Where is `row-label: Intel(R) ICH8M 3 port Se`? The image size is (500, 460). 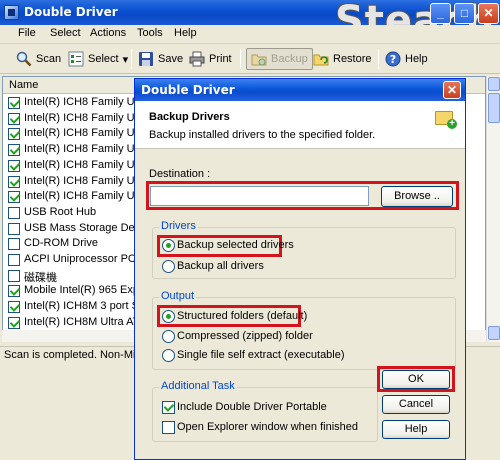
row-label: Intel(R) ICH8M 3 port Se is located at coordinates (85, 306).